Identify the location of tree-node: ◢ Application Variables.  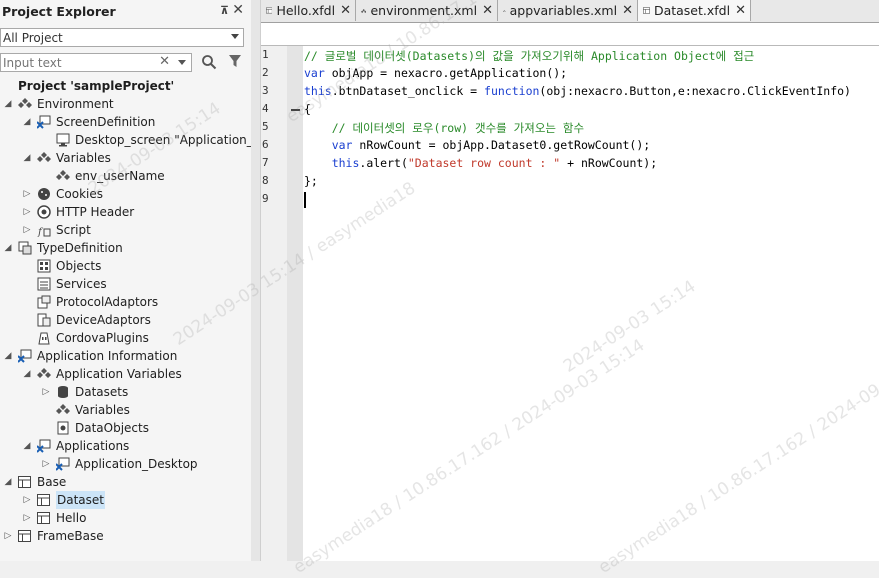
(125, 374).